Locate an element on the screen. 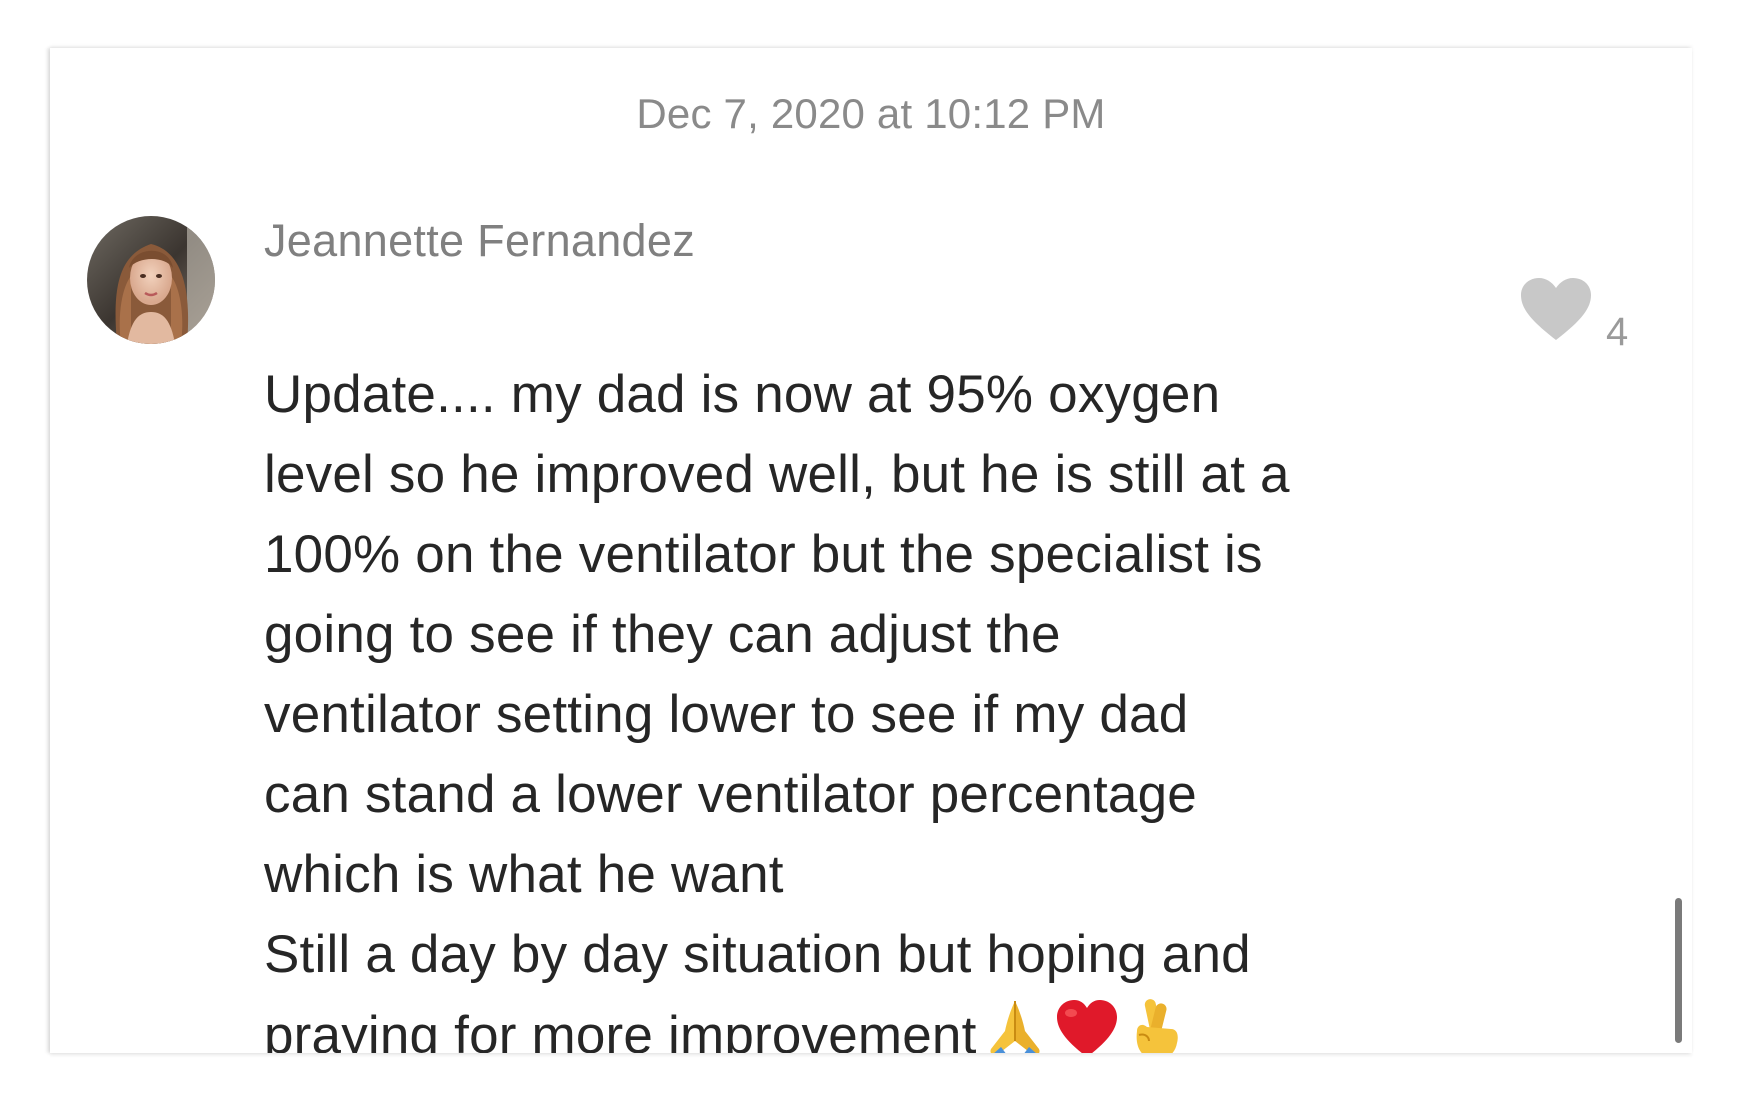  author-name: Jeannette Fernandez is located at coordinates (884, 241).